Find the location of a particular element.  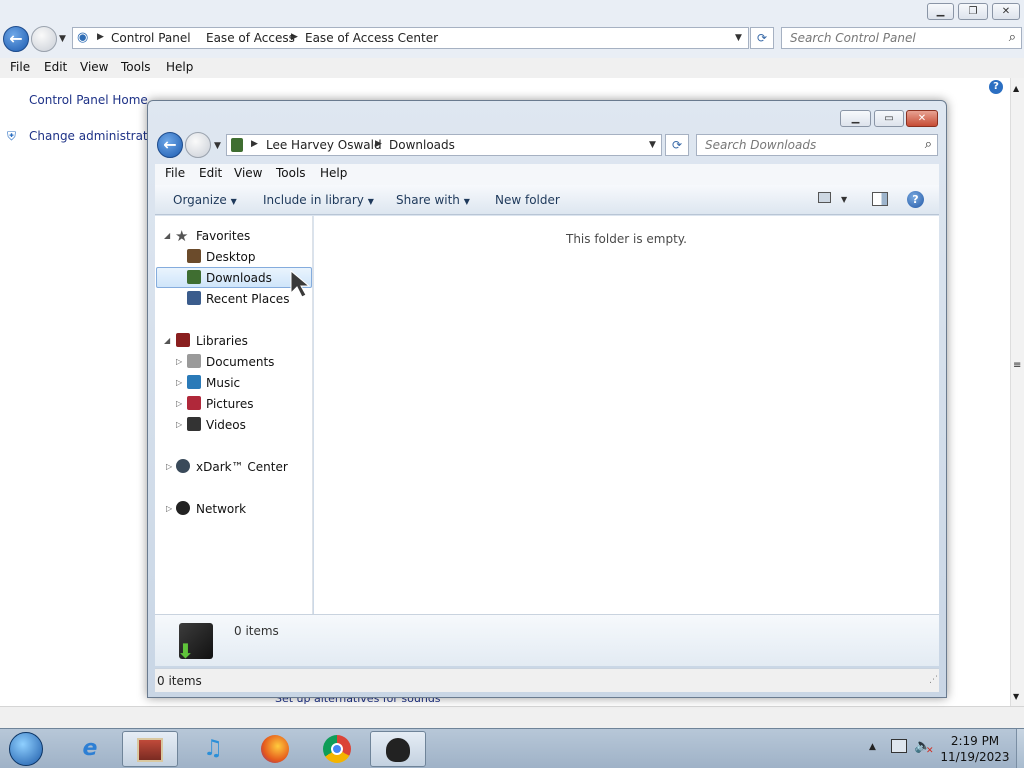

clock-date: 11/19/2023 is located at coordinates (975, 757).